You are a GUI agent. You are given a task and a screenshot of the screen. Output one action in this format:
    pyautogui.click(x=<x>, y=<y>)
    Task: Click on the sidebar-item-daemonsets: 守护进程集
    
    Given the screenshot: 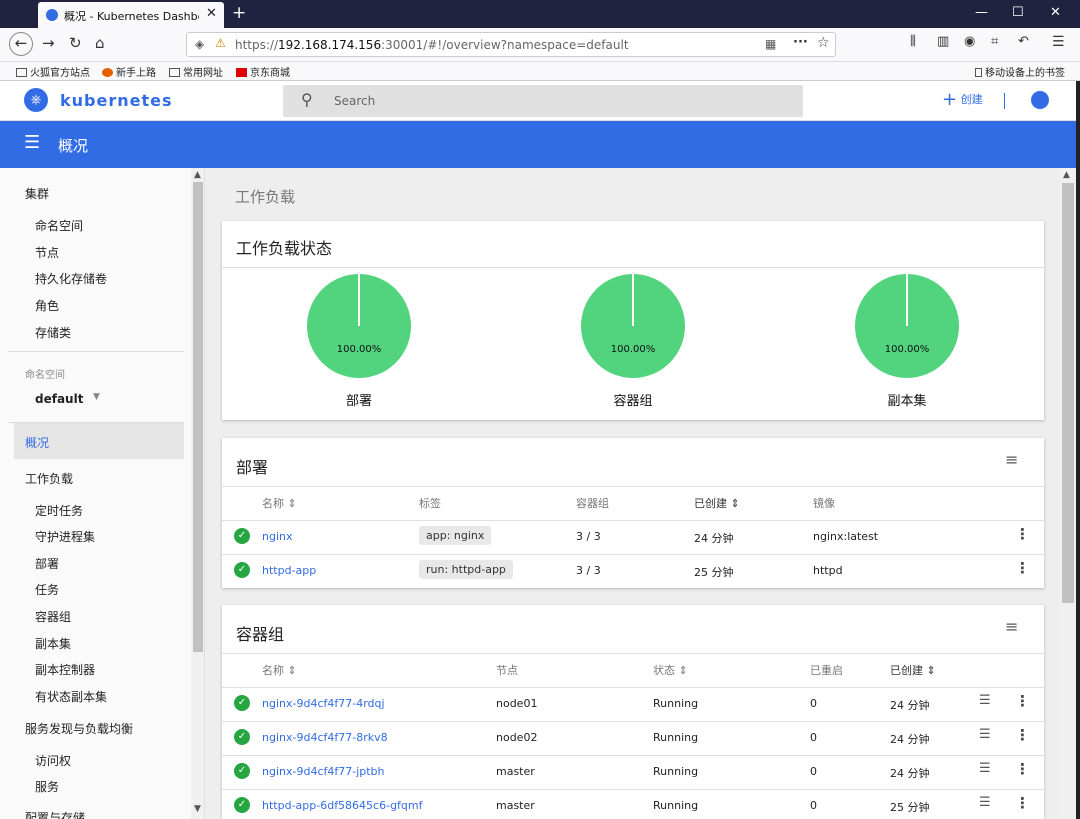 What is the action you would take?
    pyautogui.click(x=65, y=536)
    